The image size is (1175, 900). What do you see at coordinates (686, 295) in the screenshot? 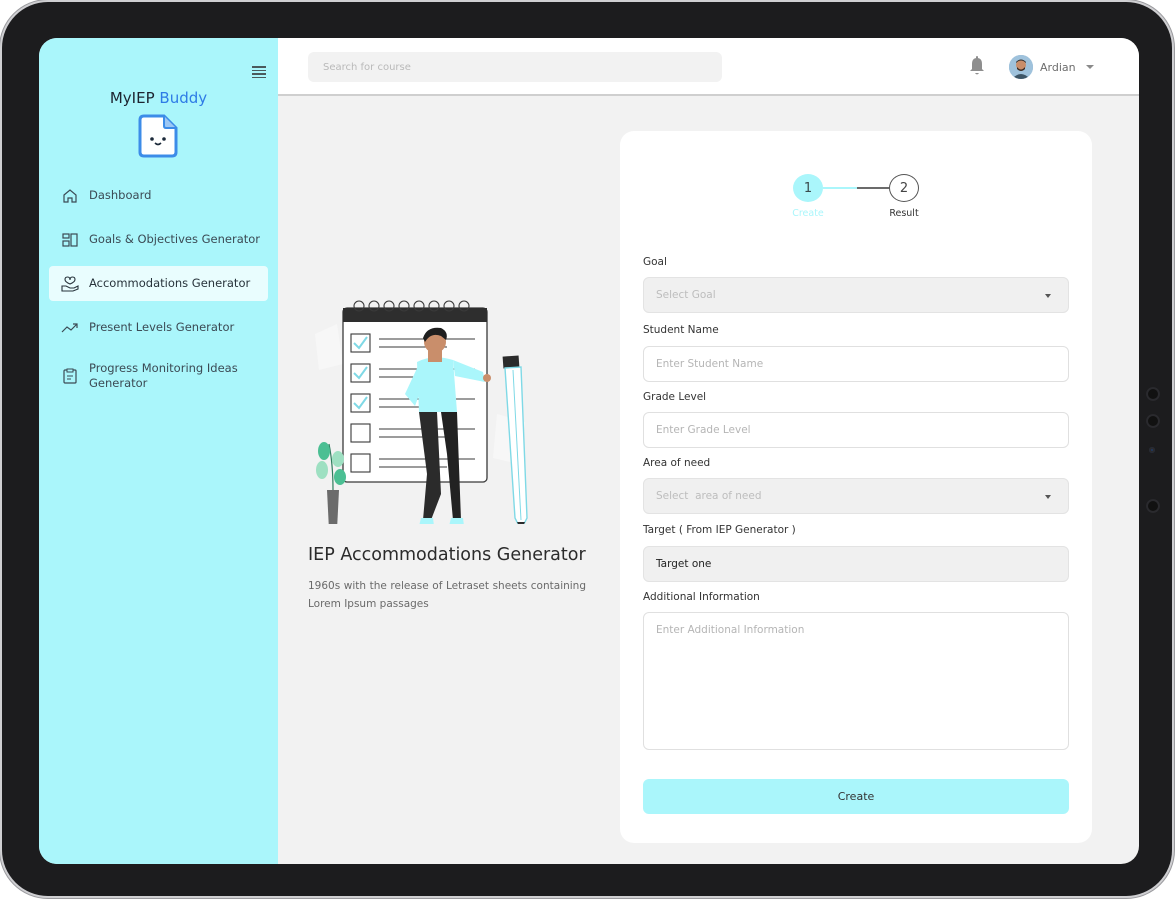
I see `goal-select-value: Select Goal` at bounding box center [686, 295].